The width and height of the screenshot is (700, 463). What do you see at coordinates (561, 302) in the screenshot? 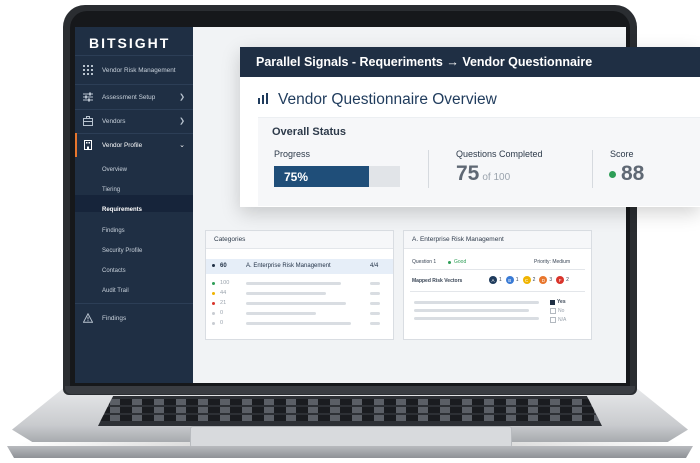
I see `option-label: Yes` at bounding box center [561, 302].